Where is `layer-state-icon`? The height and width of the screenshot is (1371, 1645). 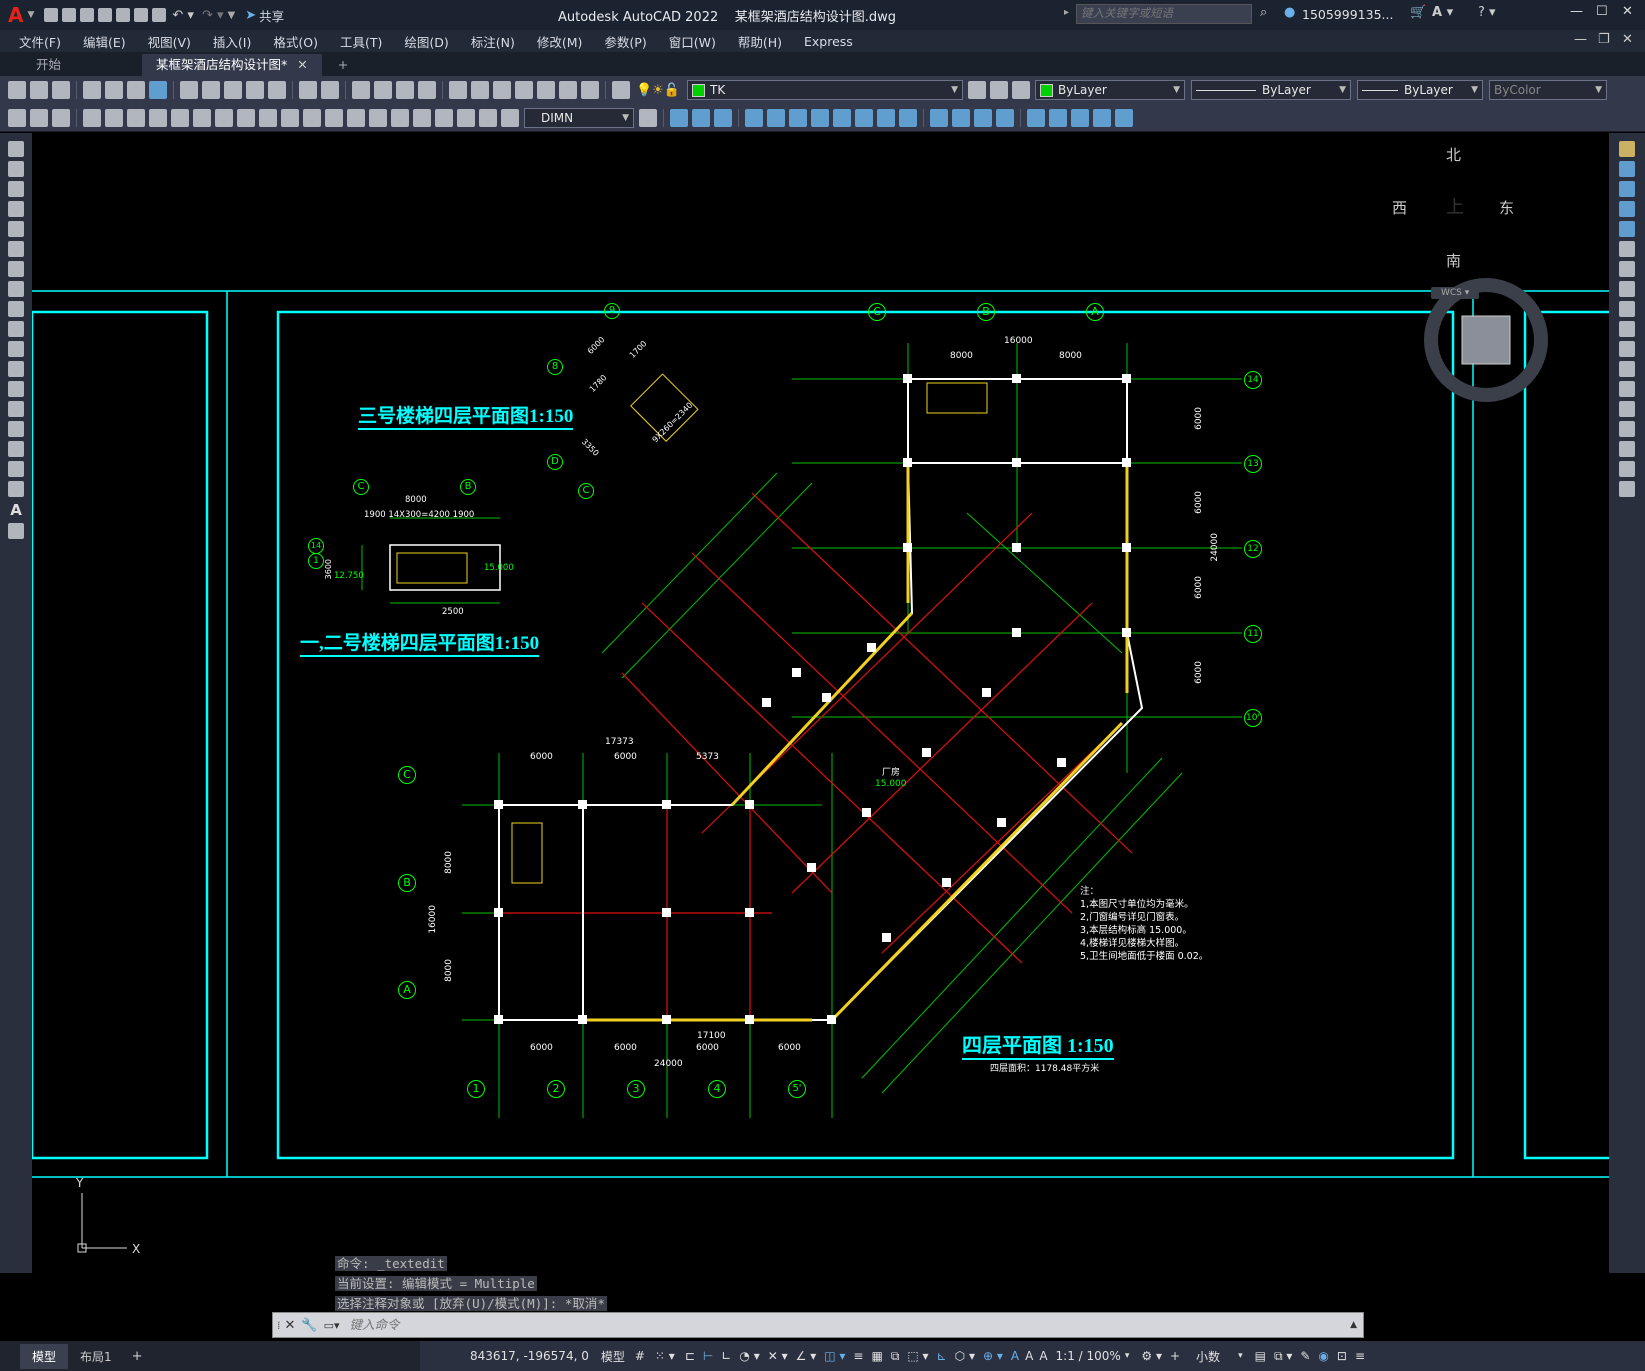
layer-state-icon is located at coordinates (1021, 90).